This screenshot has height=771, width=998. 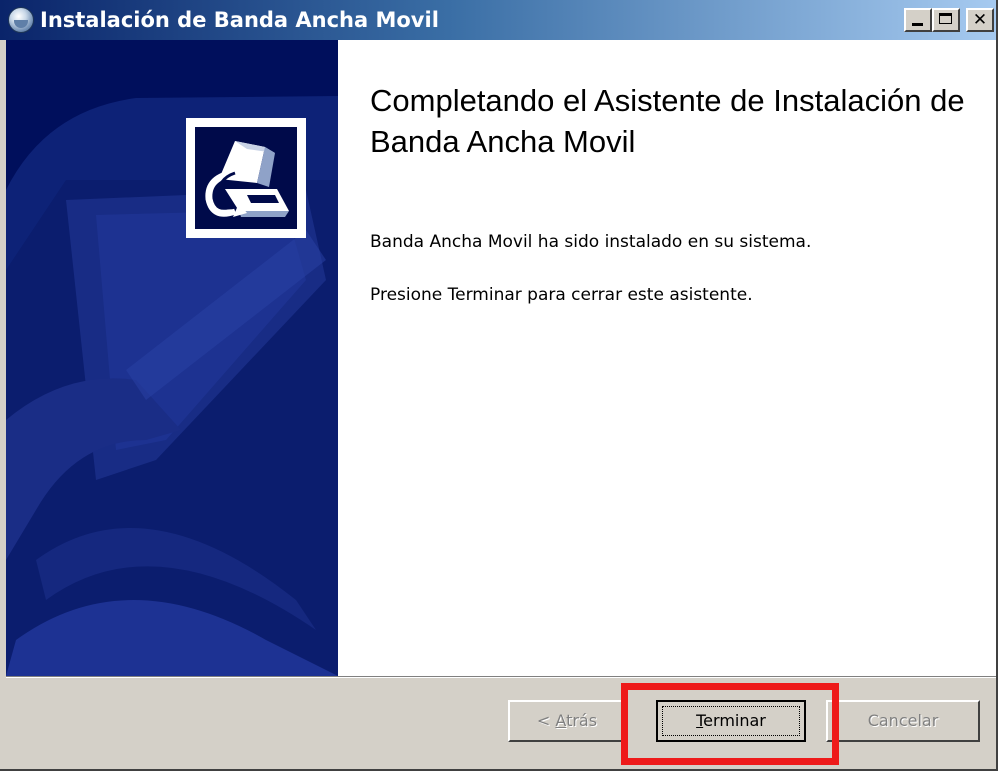 What do you see at coordinates (239, 20) in the screenshot?
I see `window-title: Instalación de Banda Ancha Movil` at bounding box center [239, 20].